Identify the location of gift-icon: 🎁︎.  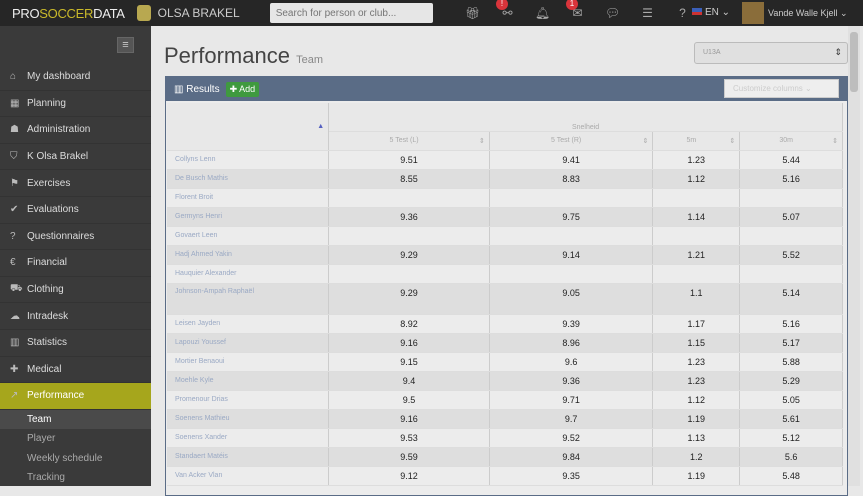
(472, 13).